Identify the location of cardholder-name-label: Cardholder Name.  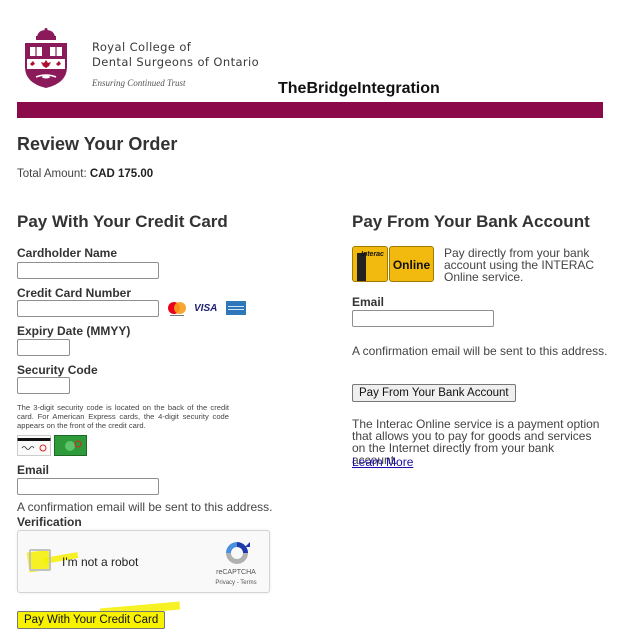
(67, 253).